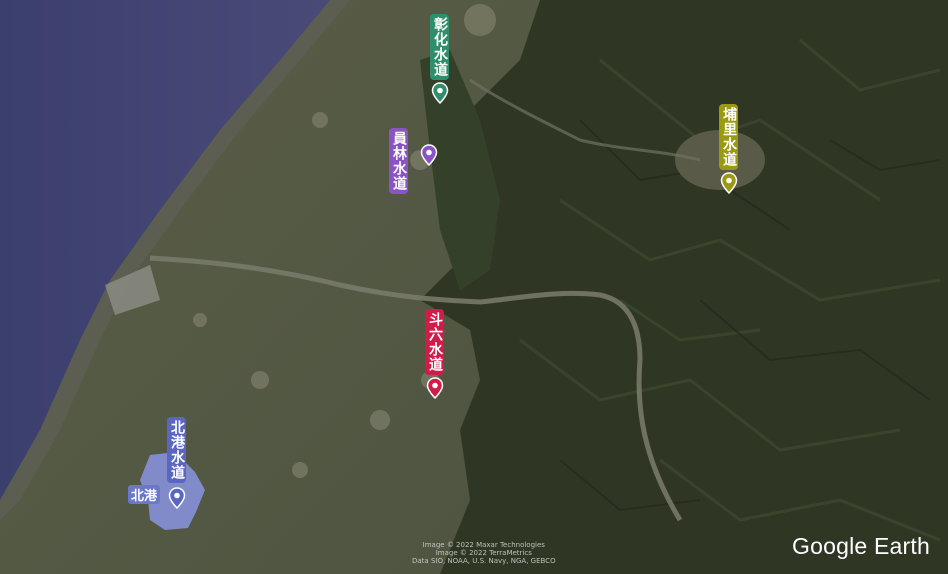  I want to click on area-label-beigang: 北港, so click(144, 494).